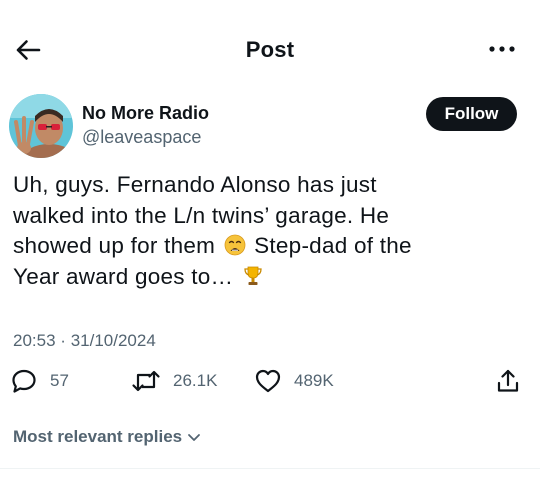  What do you see at coordinates (194, 437) in the screenshot?
I see `chevron-down-icon` at bounding box center [194, 437].